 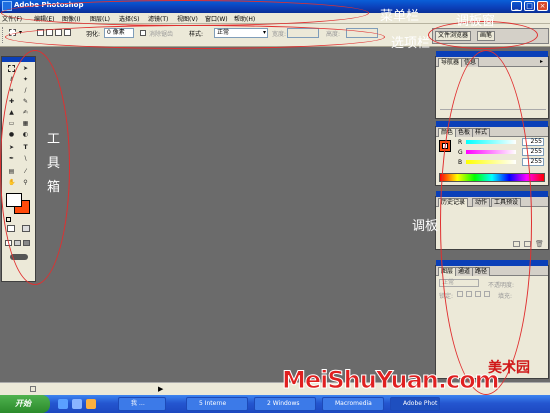 I want to click on annotation-options: 选项栏, so click(x=411, y=43).